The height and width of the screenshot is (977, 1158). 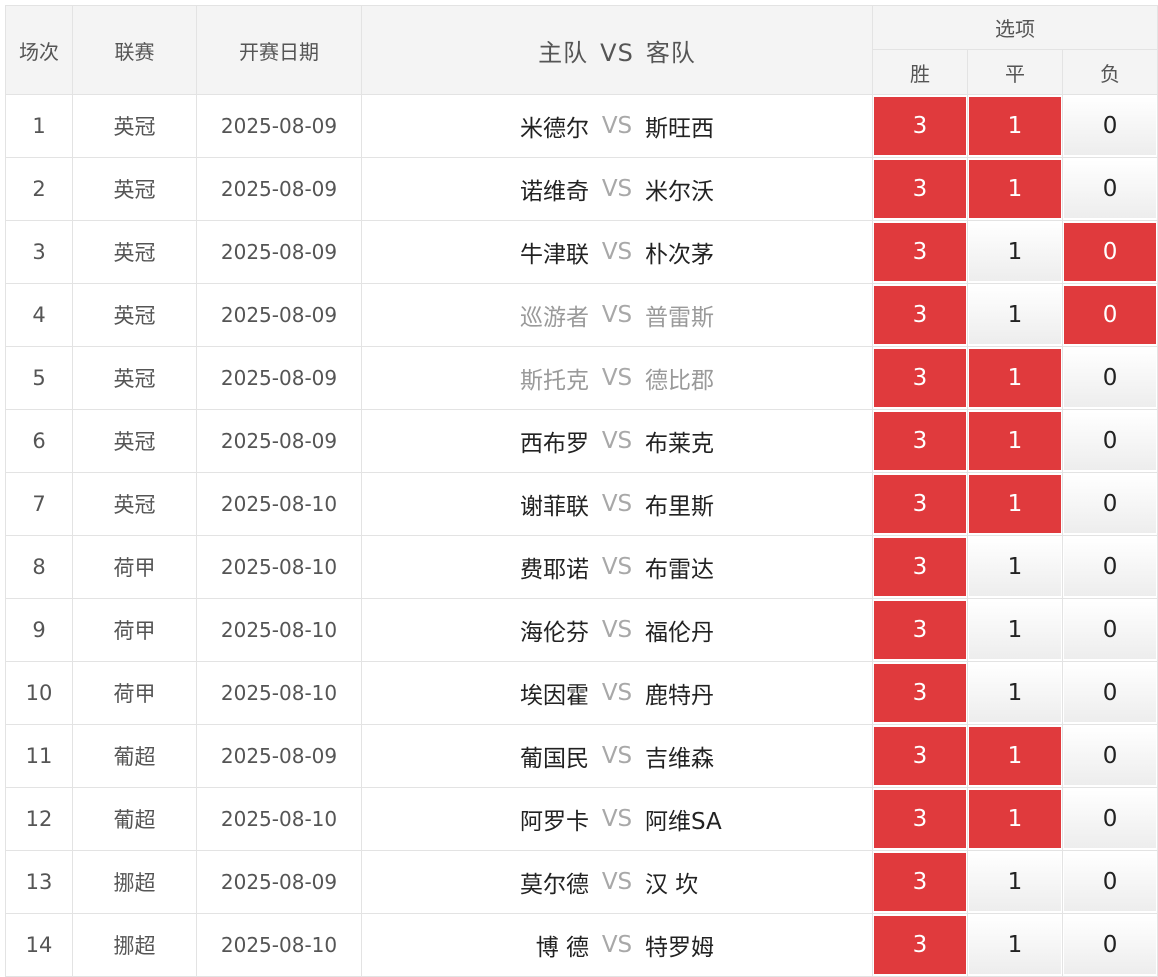 What do you see at coordinates (679, 444) in the screenshot?
I see `away-team: 布莱克` at bounding box center [679, 444].